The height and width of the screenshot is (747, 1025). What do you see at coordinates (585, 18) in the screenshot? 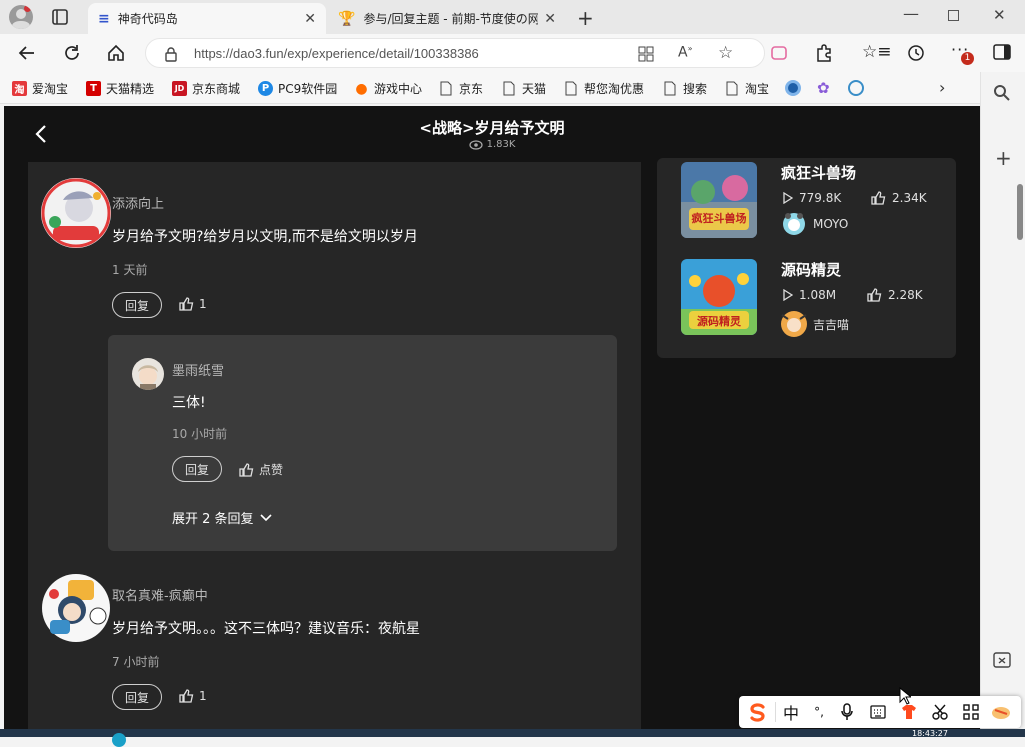
I see `new-tab-icon: +` at bounding box center [585, 18].